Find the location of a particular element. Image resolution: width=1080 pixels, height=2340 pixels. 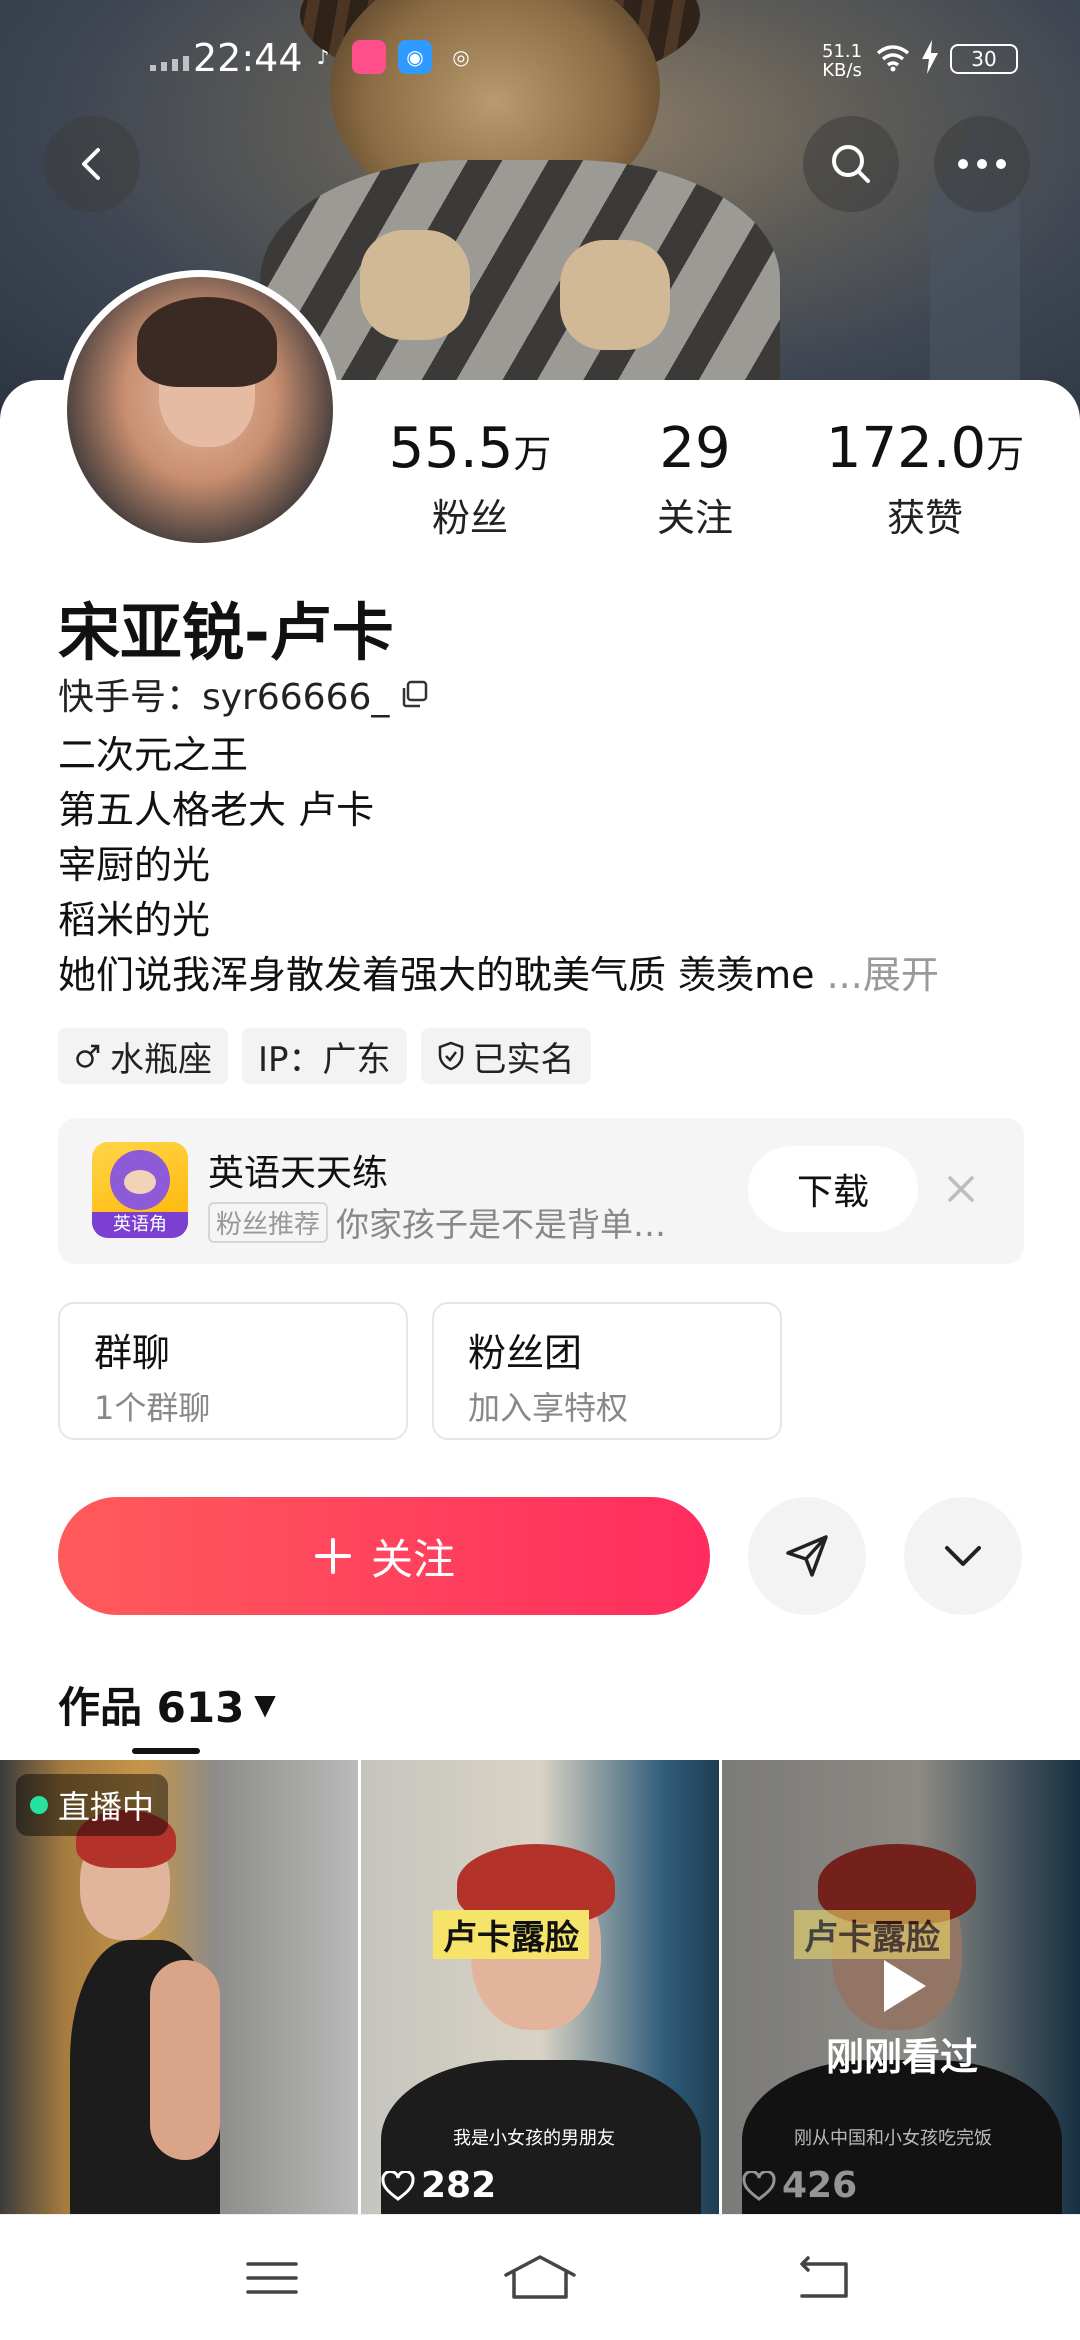

video-subcaption: 我是小女孩的男朋友 is located at coordinates (534, 2138).